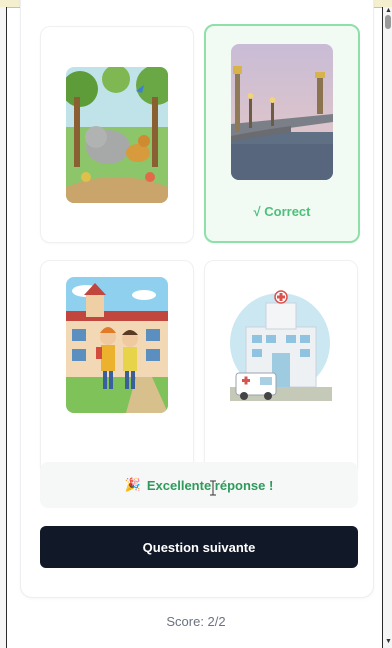 This screenshot has width=392, height=648. What do you see at coordinates (132, 484) in the screenshot?
I see `party-popper-icon: 🎉` at bounding box center [132, 484].